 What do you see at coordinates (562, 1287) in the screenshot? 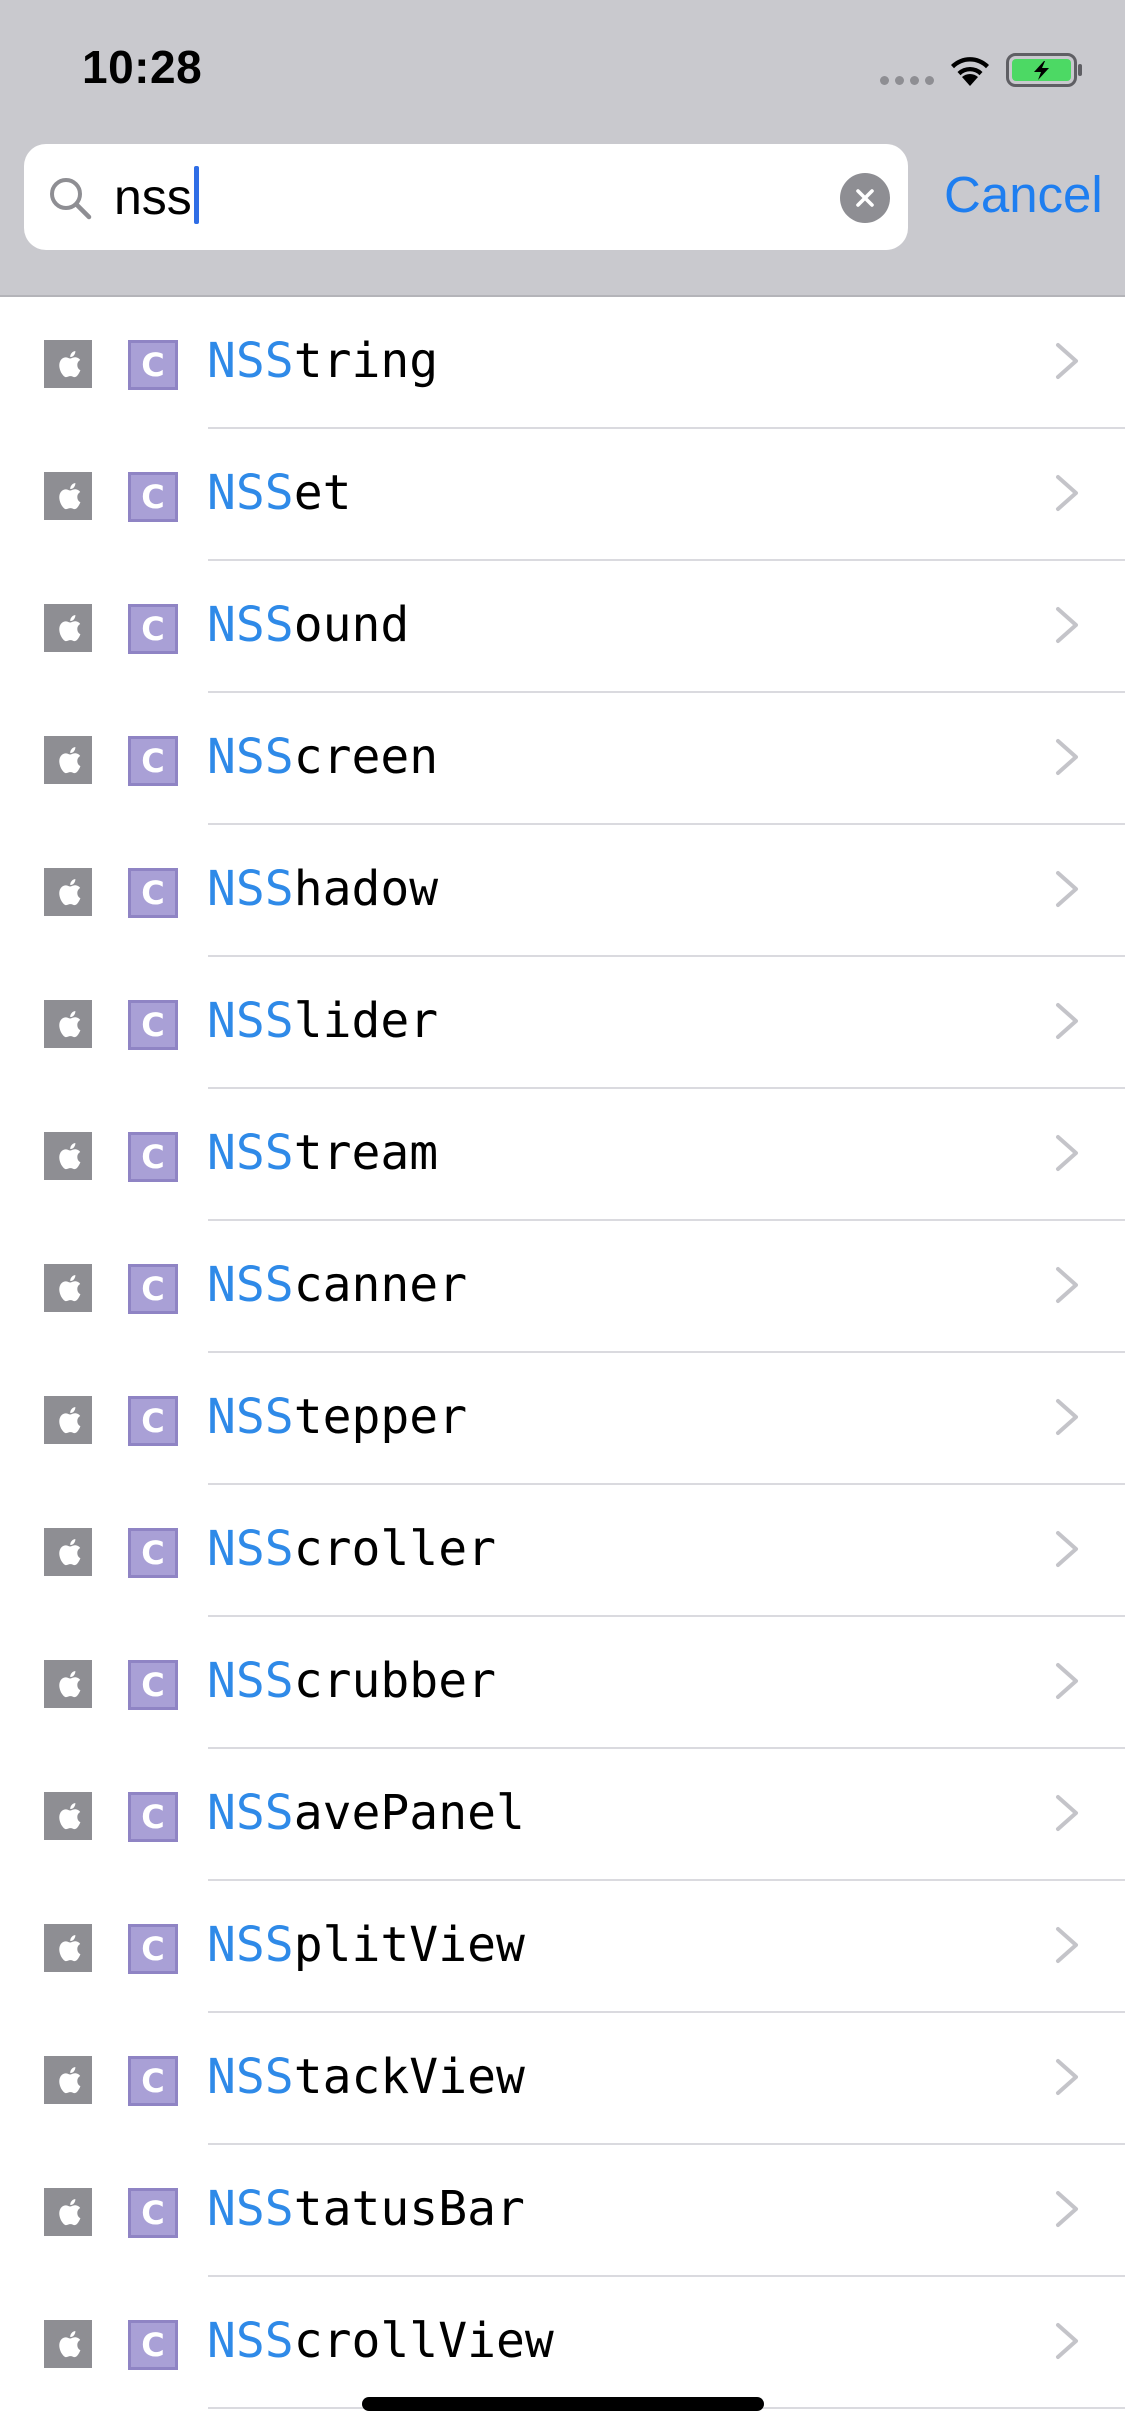
I see `result-row: C NSScanner` at bounding box center [562, 1287].